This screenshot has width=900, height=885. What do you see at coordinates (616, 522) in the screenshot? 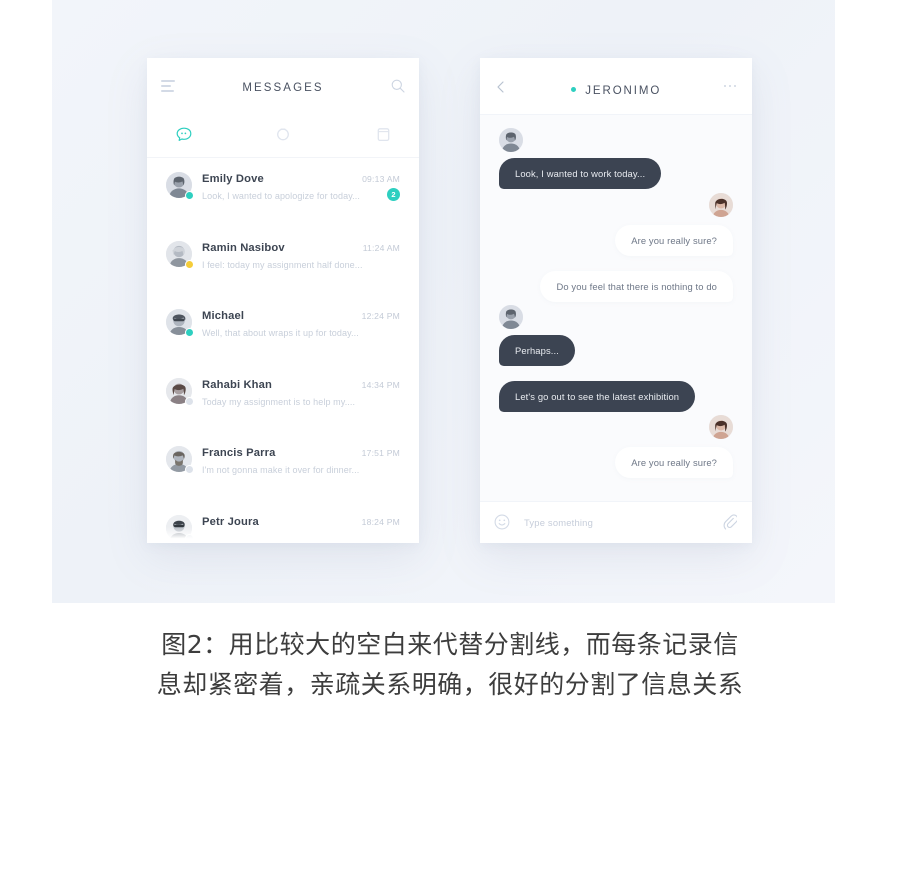
I see `message-composer: Type something` at bounding box center [616, 522].